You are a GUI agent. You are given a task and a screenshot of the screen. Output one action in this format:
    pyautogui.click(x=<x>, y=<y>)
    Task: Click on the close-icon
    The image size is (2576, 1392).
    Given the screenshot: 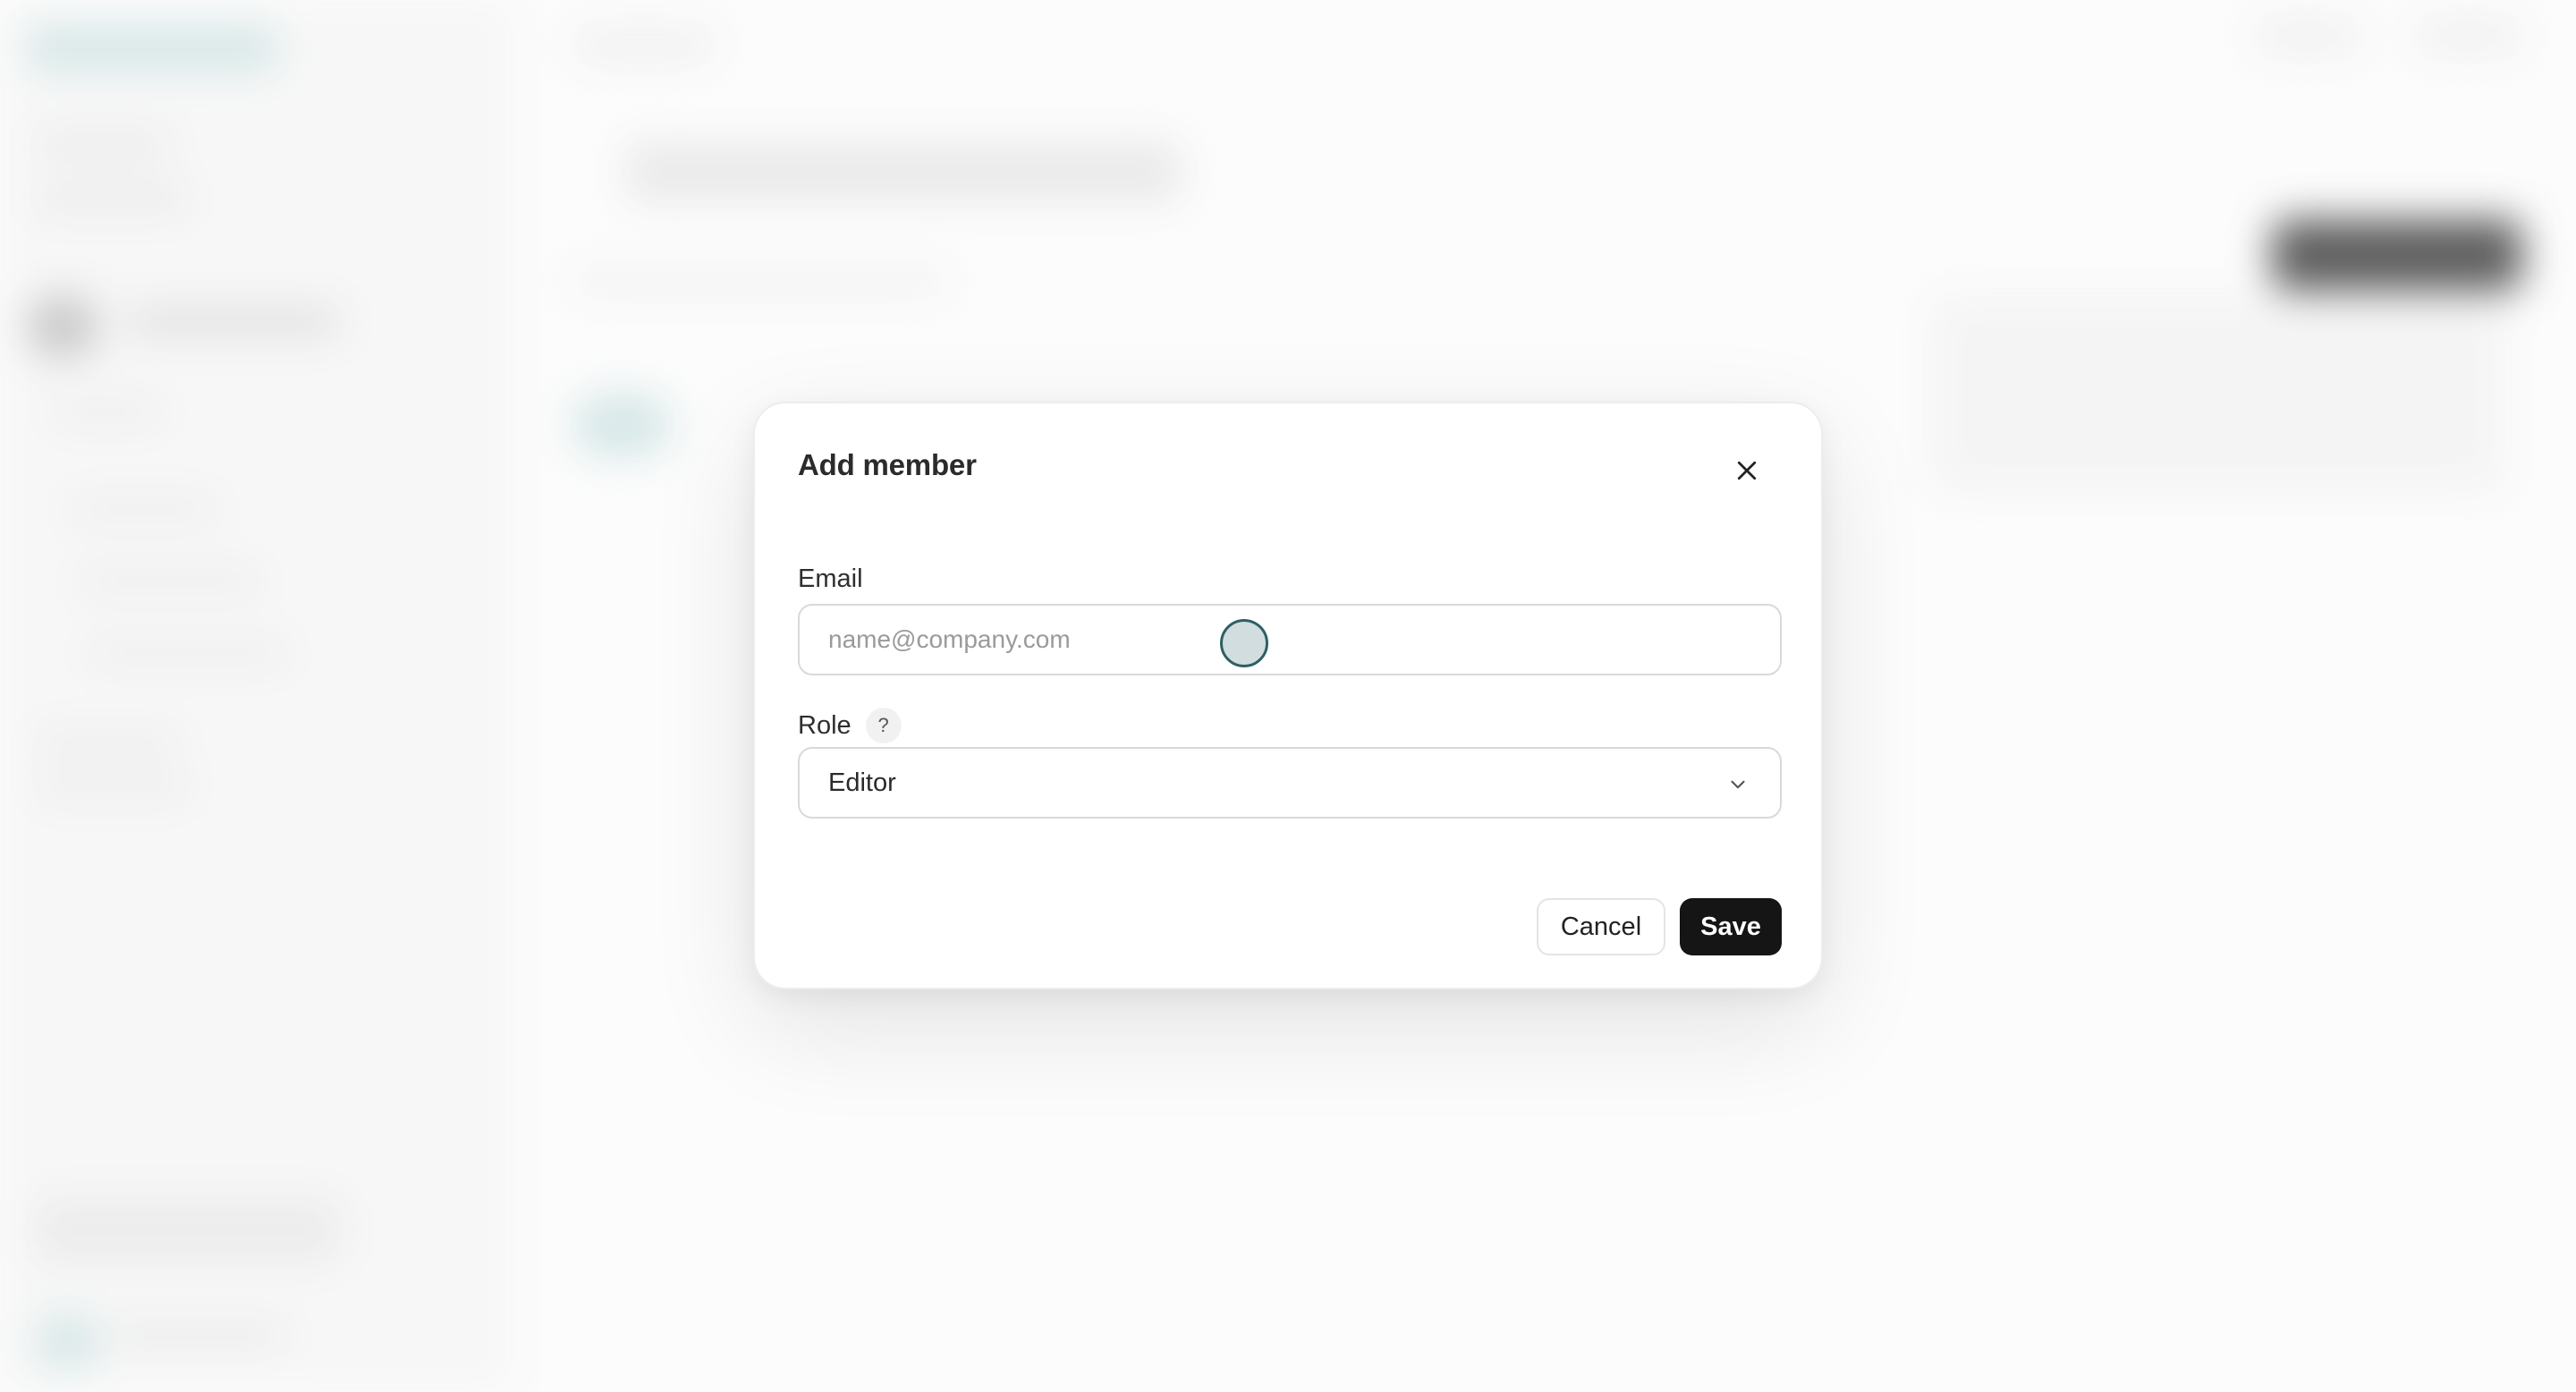 What is the action you would take?
    pyautogui.click(x=1747, y=470)
    